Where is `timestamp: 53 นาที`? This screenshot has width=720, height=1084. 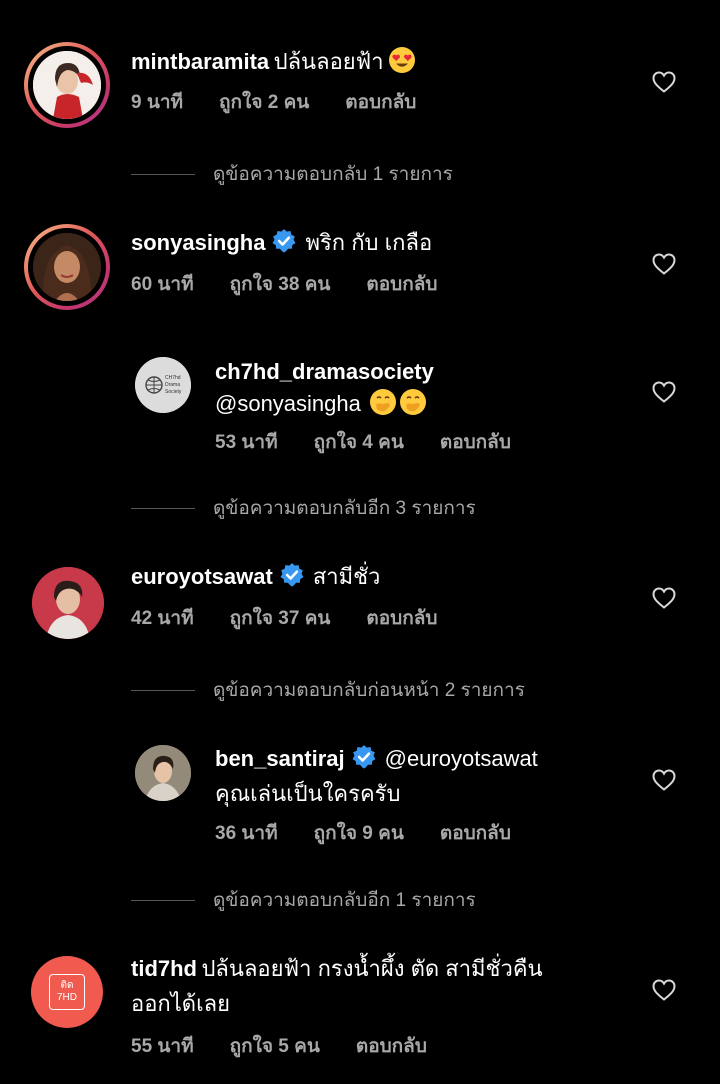
timestamp: 53 นาที is located at coordinates (246, 442).